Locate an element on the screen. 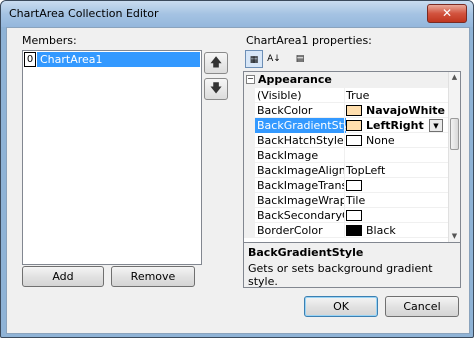 This screenshot has height=338, width=474. property-name: BackHatchStyle is located at coordinates (300, 140).